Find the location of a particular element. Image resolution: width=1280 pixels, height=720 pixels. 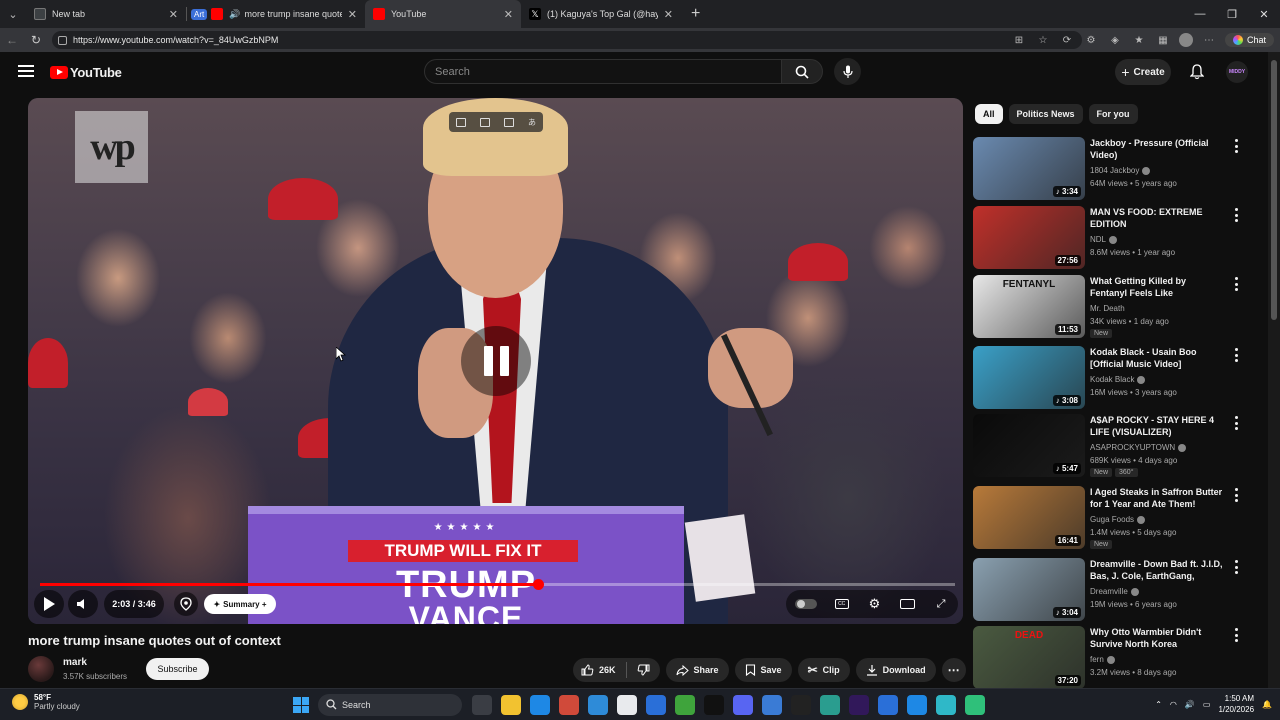

summary-button: ✦ Summary + is located at coordinates (240, 604).